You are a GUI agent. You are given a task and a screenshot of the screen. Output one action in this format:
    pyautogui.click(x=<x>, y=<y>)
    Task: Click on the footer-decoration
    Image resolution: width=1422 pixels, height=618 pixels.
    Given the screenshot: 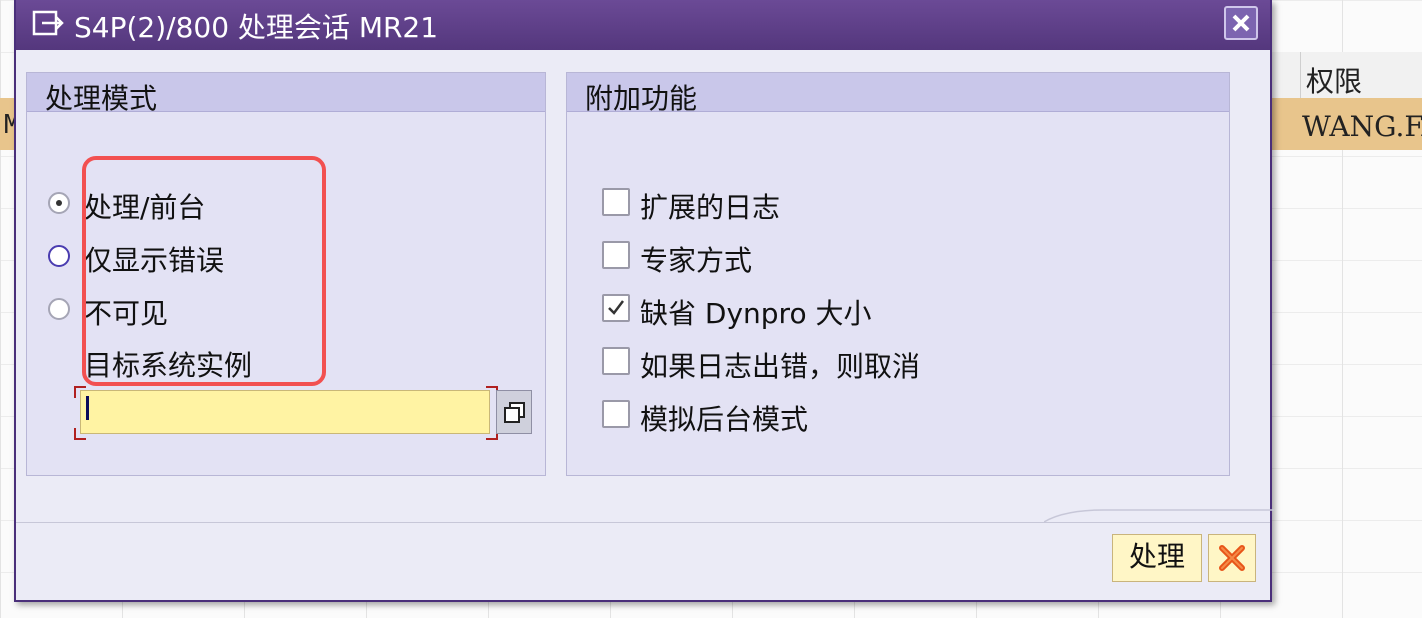 What is the action you would take?
    pyautogui.click(x=1159, y=516)
    